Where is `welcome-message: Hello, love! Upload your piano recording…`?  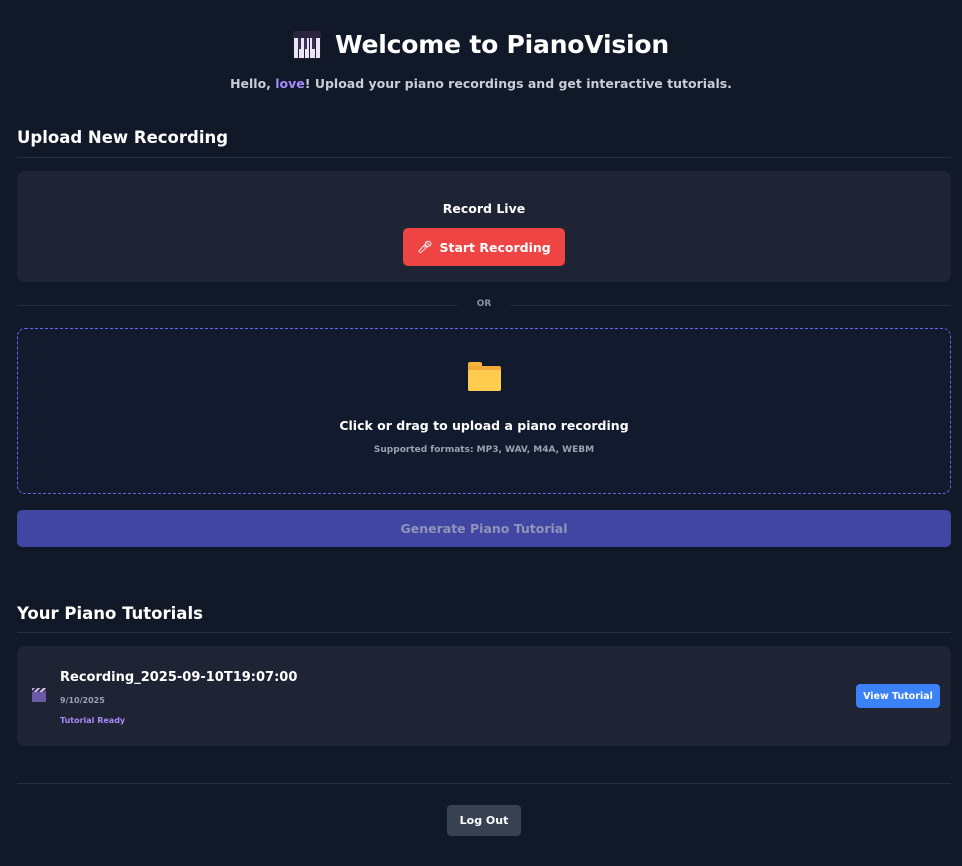 welcome-message: Hello, love! Upload your piano recording… is located at coordinates (481, 83).